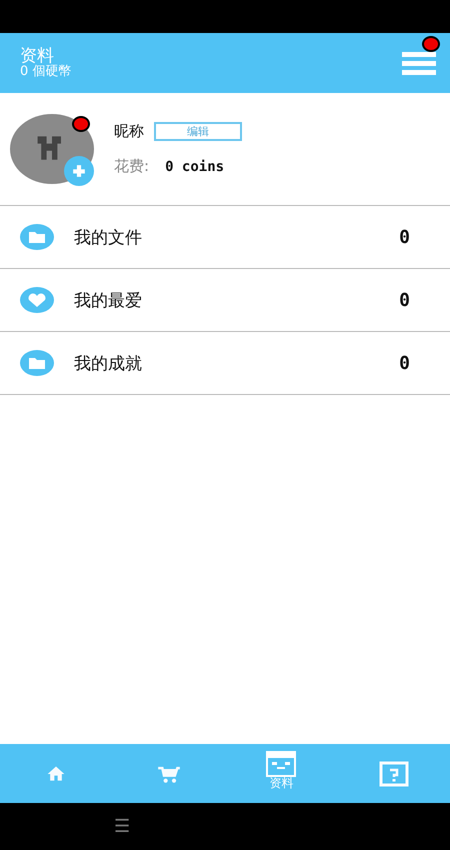  I want to click on add-photo-icon, so click(79, 171).